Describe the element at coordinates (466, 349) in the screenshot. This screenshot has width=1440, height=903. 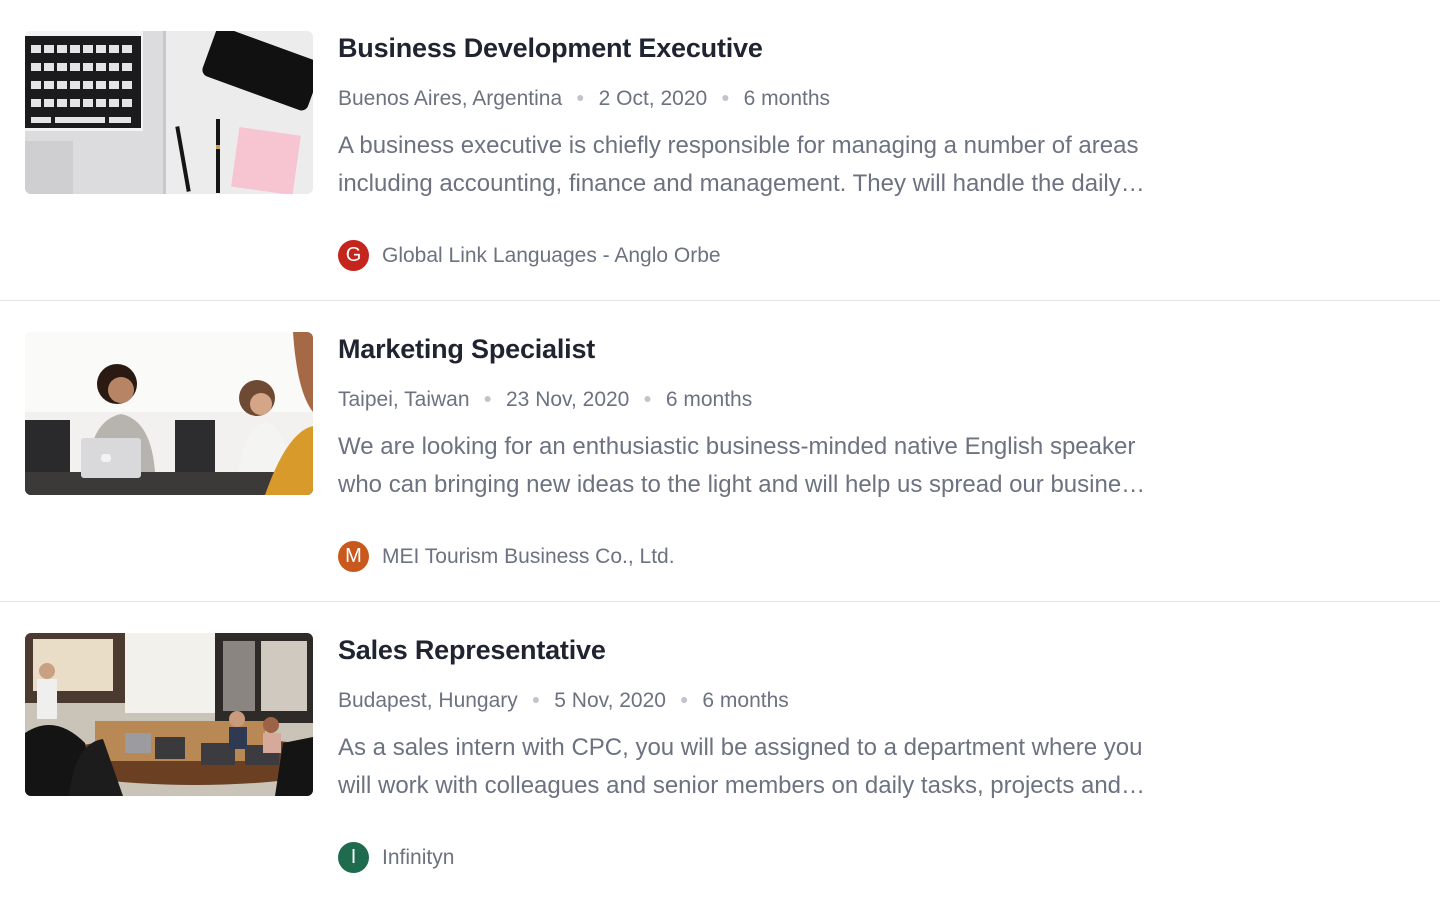
I see `job-title: Marketing Specialist` at that location.